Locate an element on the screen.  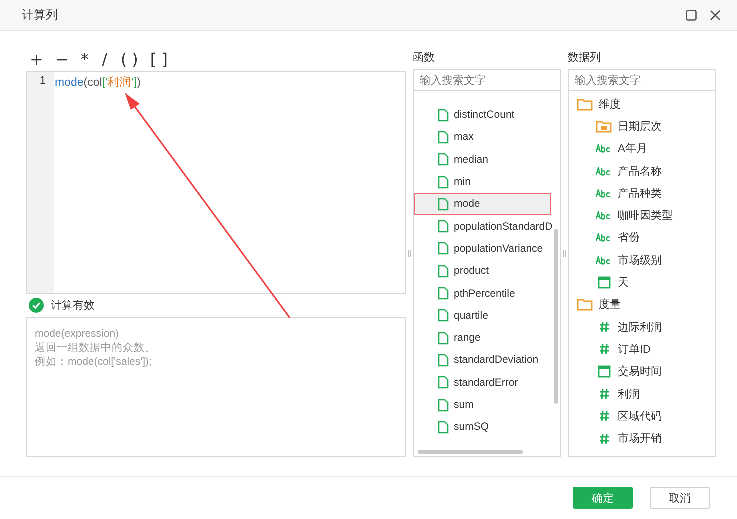
function-item: standardDeviation is located at coordinates (482, 360).